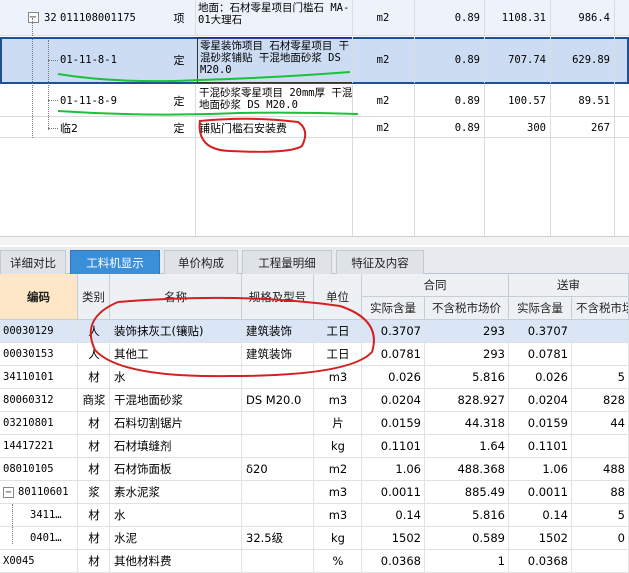  Describe the element at coordinates (492, 446) in the screenshot. I see `cell-market-price: 1.64` at that location.